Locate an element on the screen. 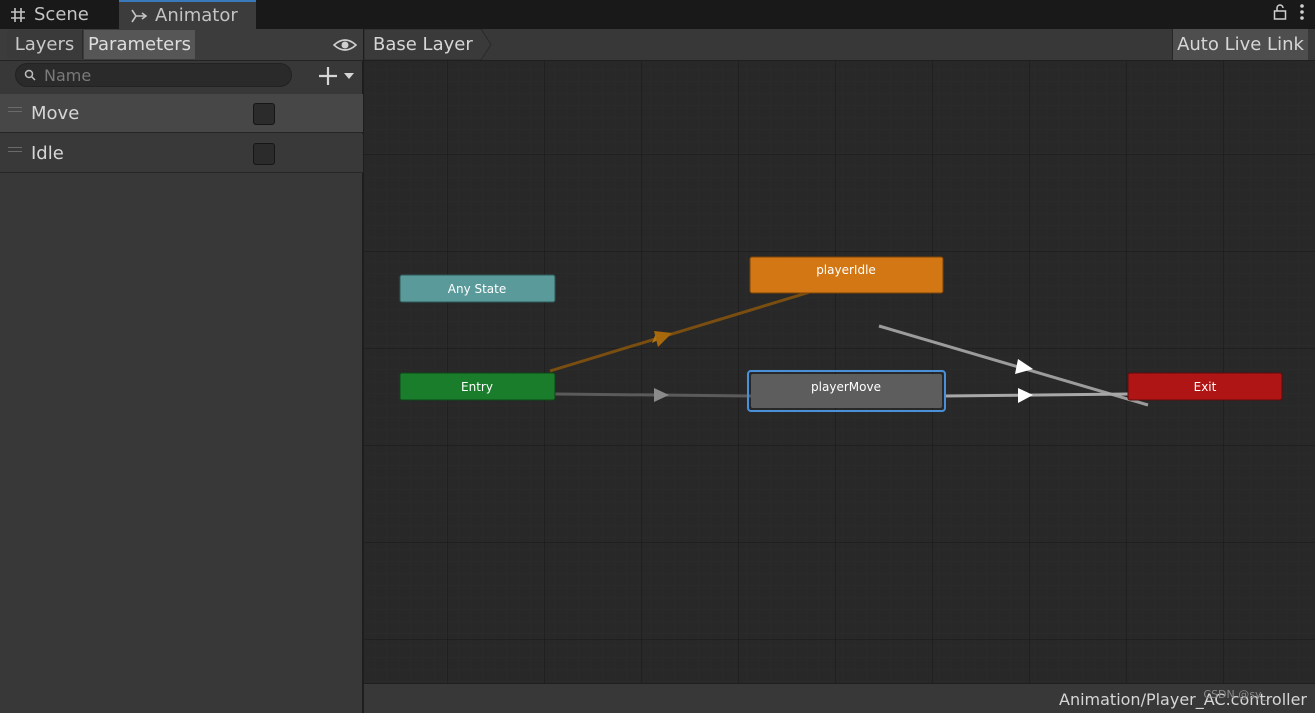  tab-scene: Scene is located at coordinates (59, 14).